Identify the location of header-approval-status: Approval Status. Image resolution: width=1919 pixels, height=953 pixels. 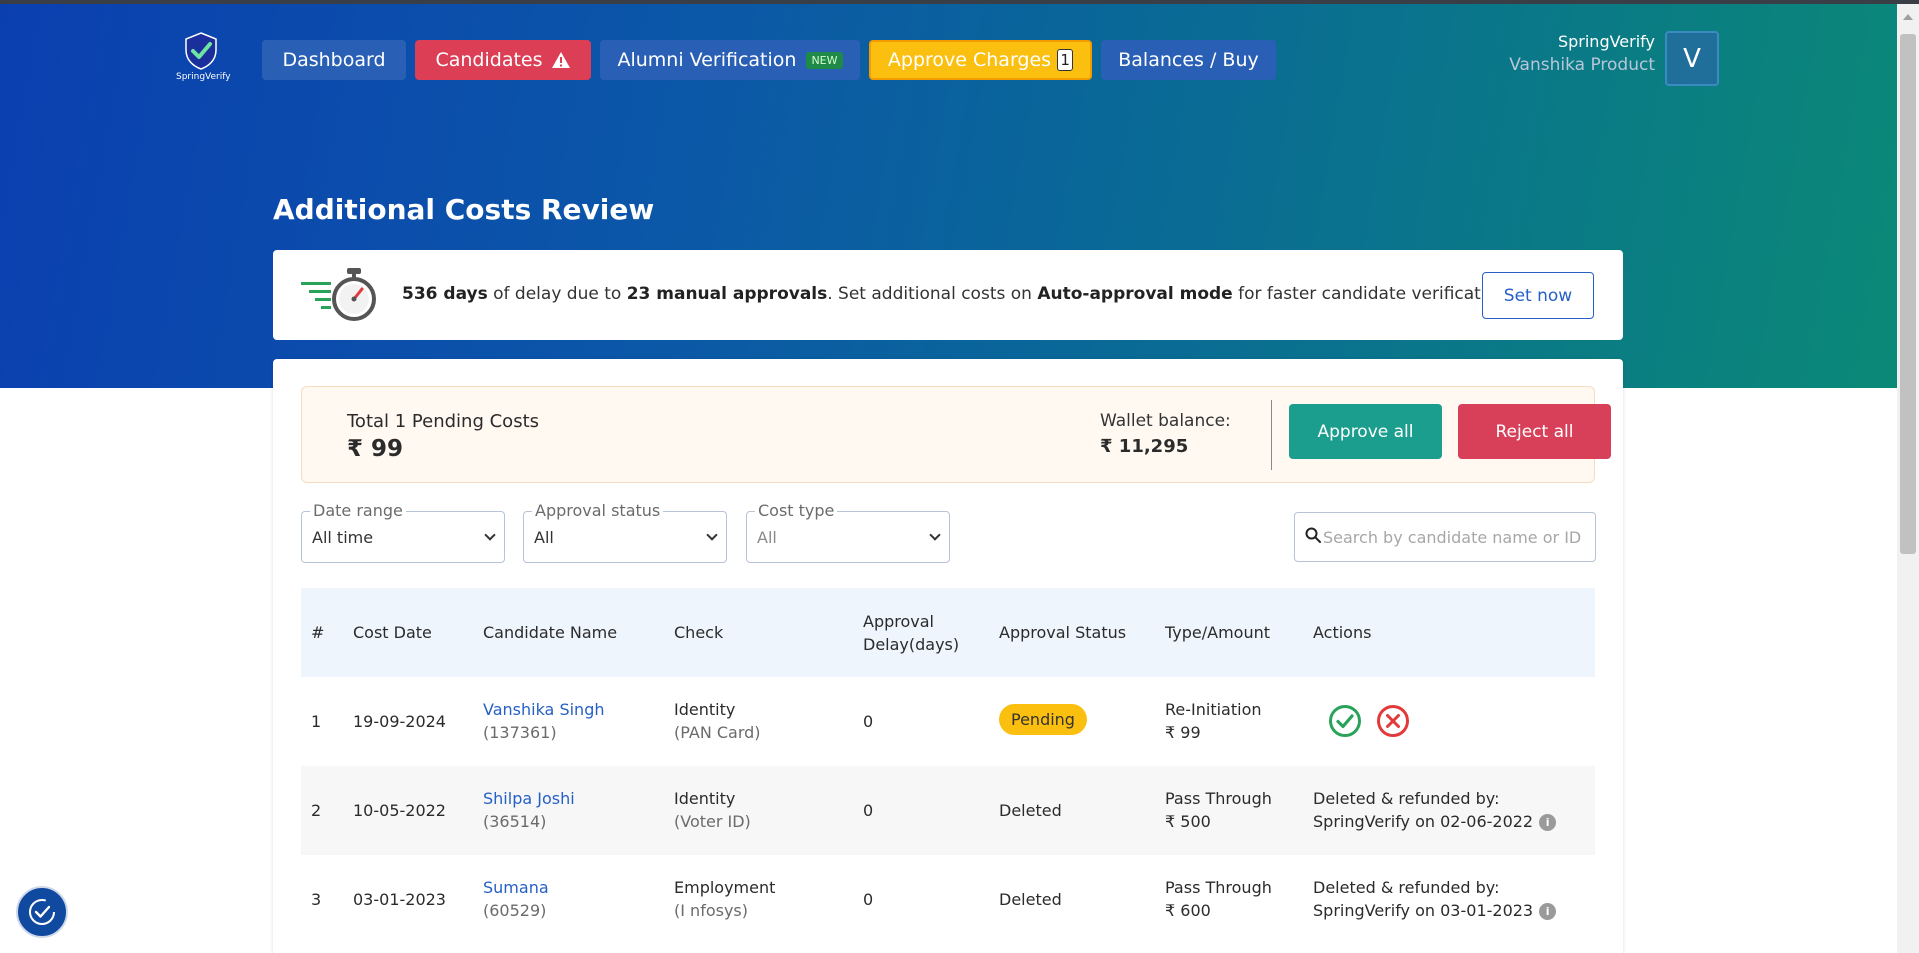
(1063, 632).